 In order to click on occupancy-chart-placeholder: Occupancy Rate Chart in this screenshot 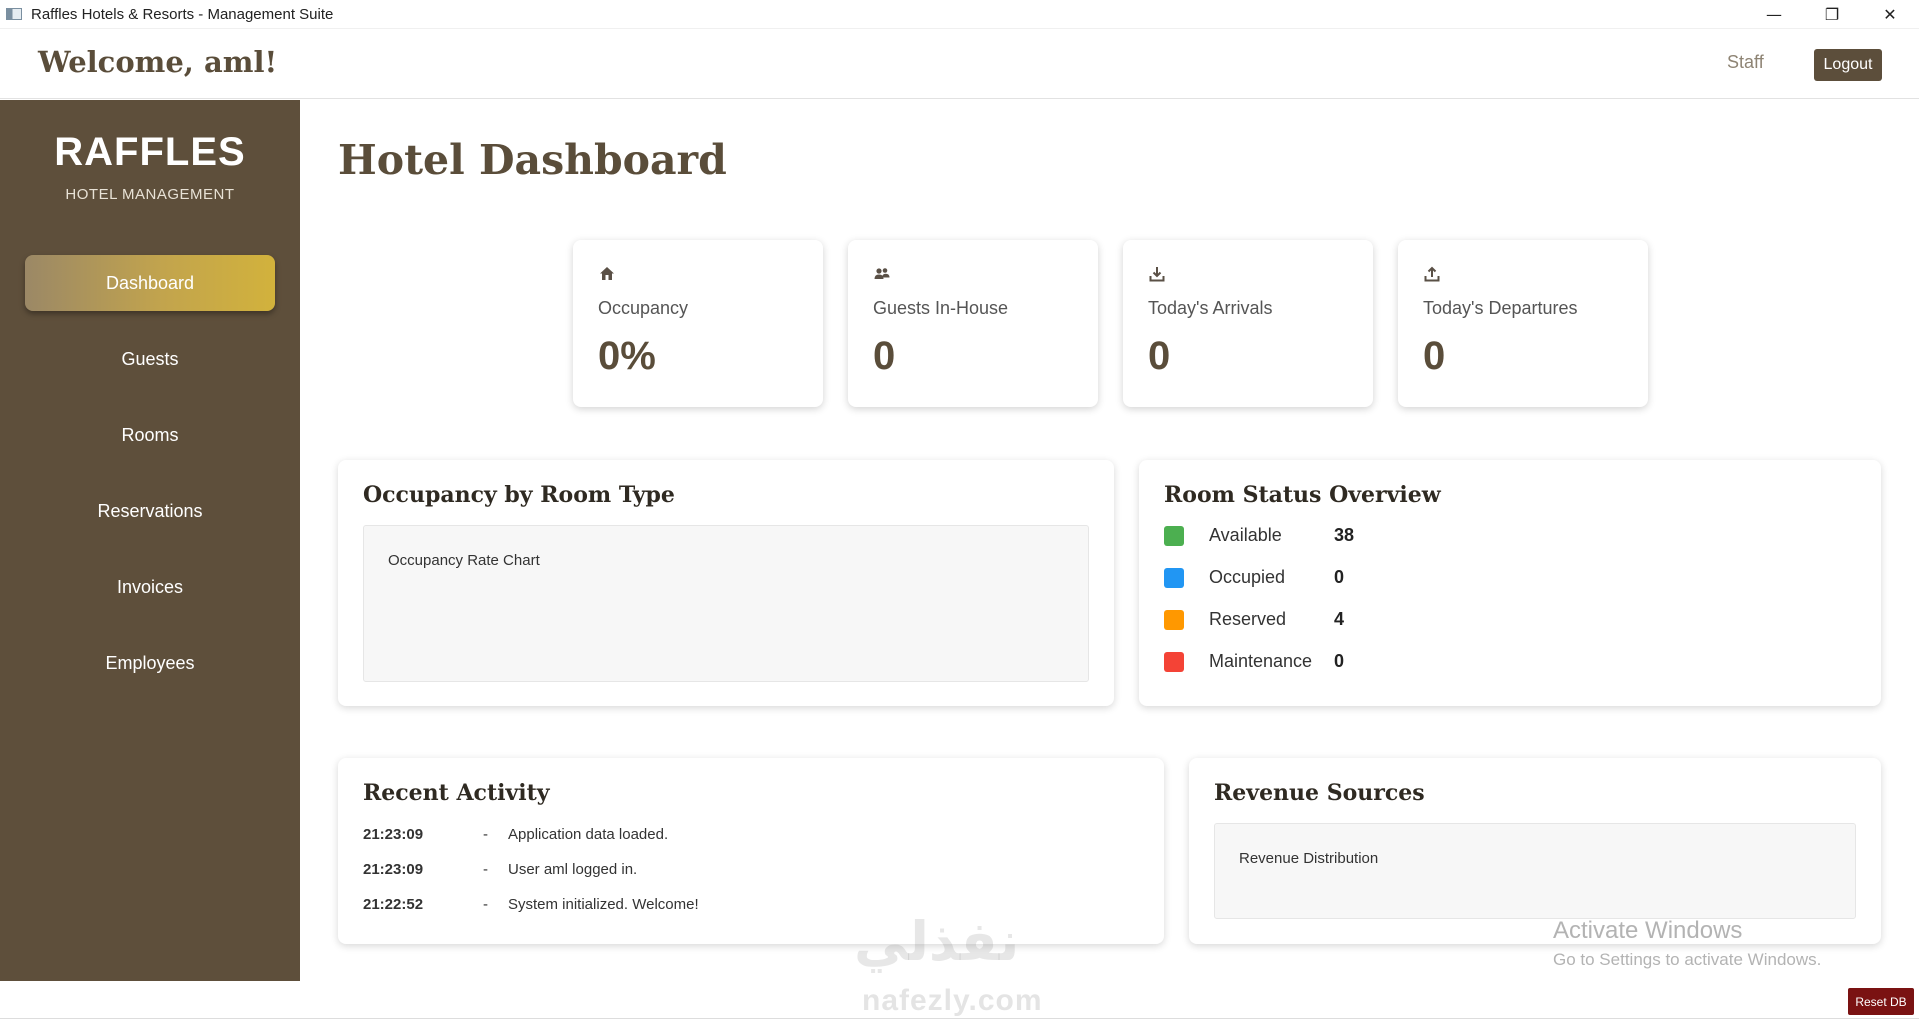, I will do `click(464, 560)`.